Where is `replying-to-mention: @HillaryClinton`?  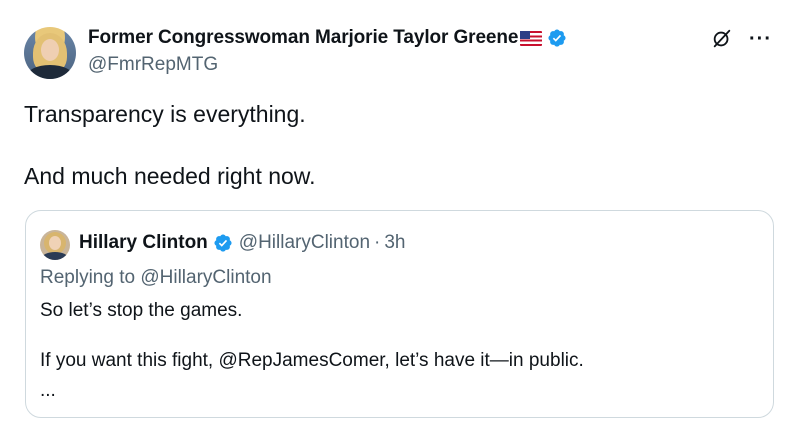 replying-to-mention: @HillaryClinton is located at coordinates (205, 277).